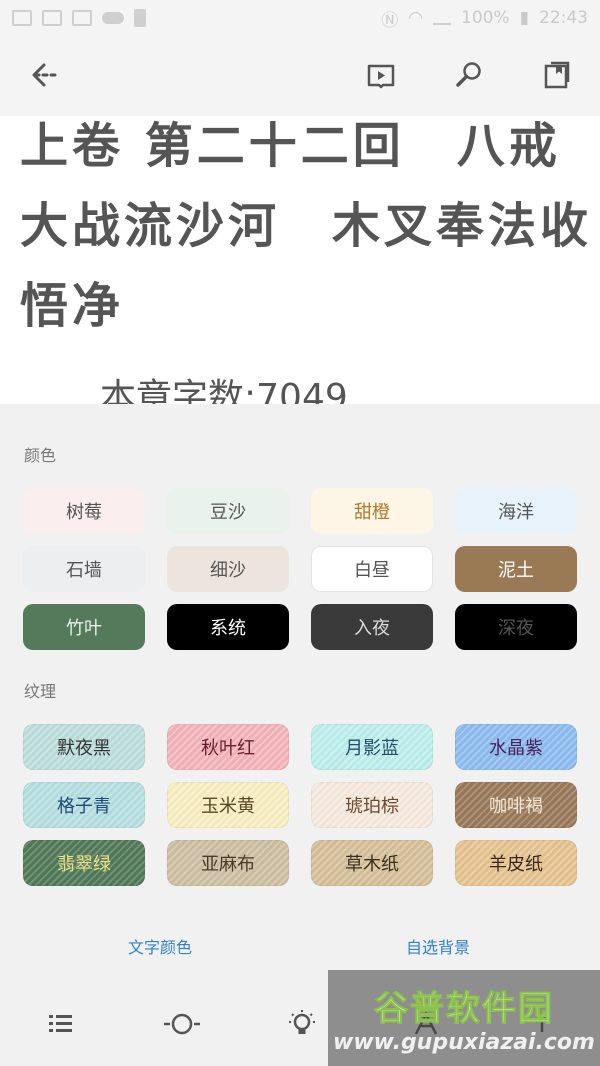 The height and width of the screenshot is (1066, 600). Describe the element at coordinates (228, 805) in the screenshot. I see `texture-chip-5: 玉米黄` at that location.